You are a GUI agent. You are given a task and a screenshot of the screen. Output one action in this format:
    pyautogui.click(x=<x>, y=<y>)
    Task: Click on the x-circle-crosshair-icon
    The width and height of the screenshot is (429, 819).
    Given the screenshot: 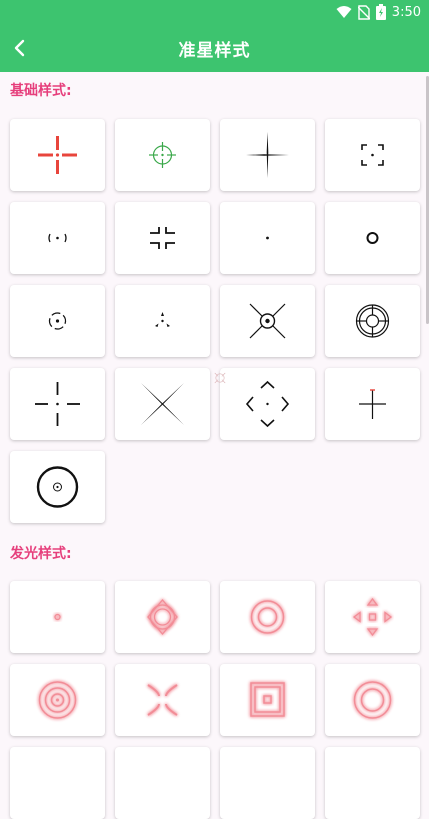 What is the action you would take?
    pyautogui.click(x=267, y=321)
    